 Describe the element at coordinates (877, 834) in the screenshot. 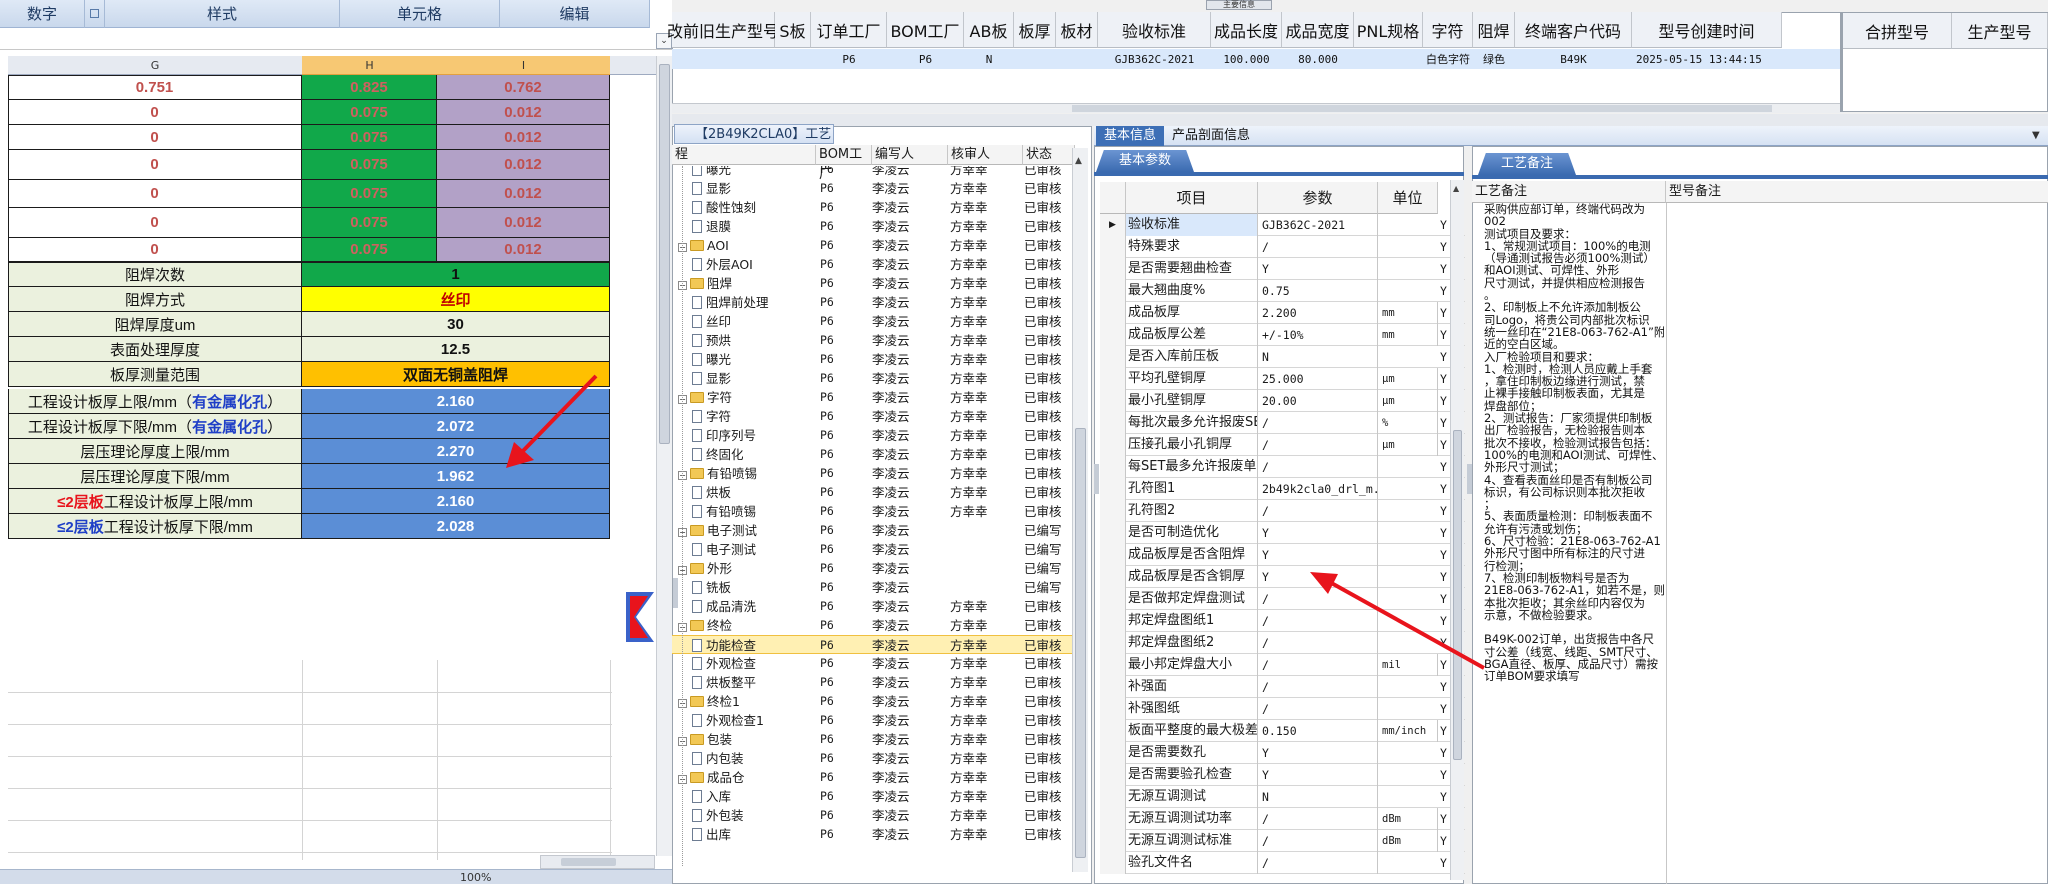

I see `flow-row: 出库 P6 李凌云 方幸幸 已审核` at that location.